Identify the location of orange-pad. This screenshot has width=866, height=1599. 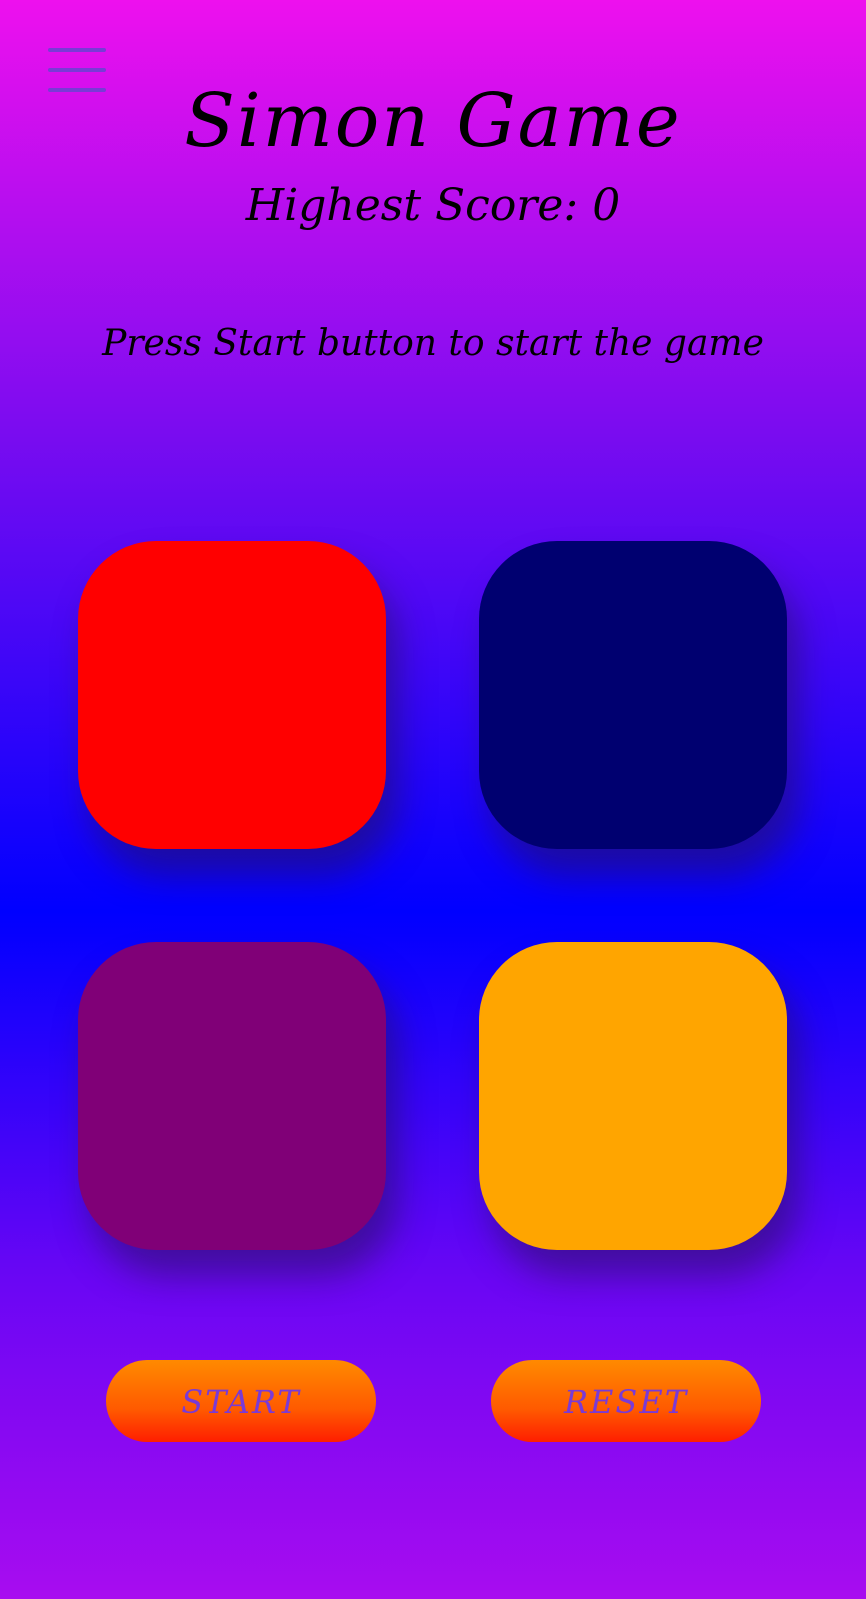
(633, 1096).